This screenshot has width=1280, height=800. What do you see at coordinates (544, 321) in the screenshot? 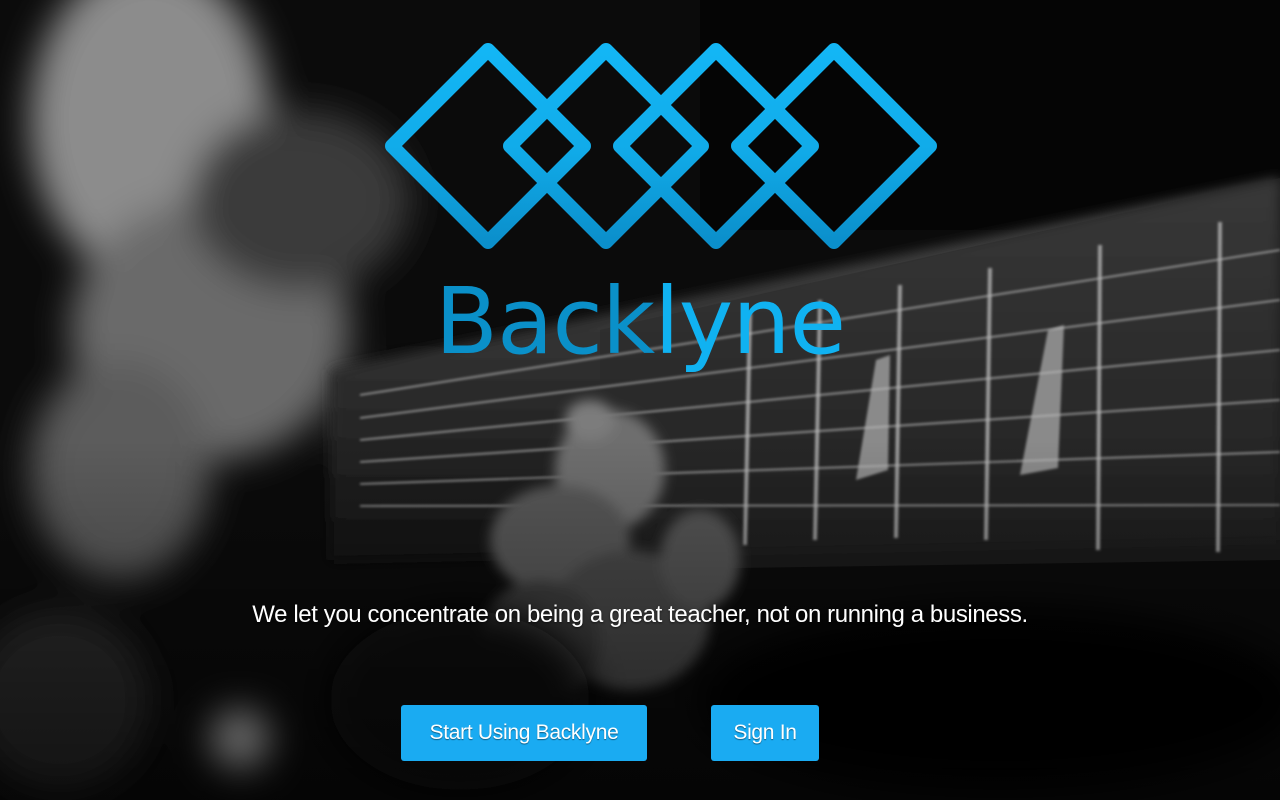
I see `brand-name-part-1: Back` at bounding box center [544, 321].